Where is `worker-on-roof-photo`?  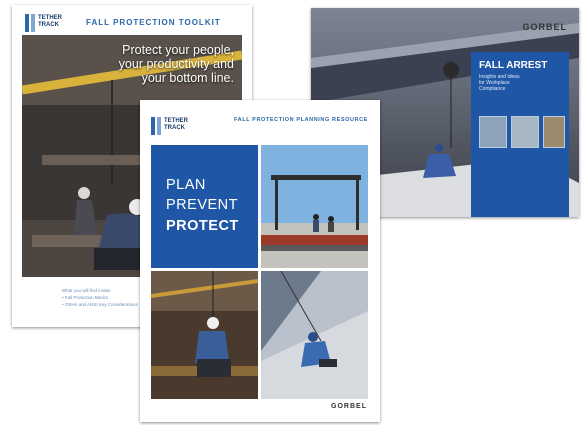
worker-on-roof-photo is located at coordinates (314, 335).